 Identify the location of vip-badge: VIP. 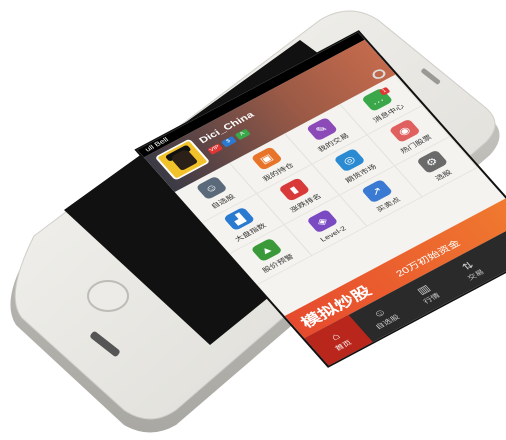
(215, 149).